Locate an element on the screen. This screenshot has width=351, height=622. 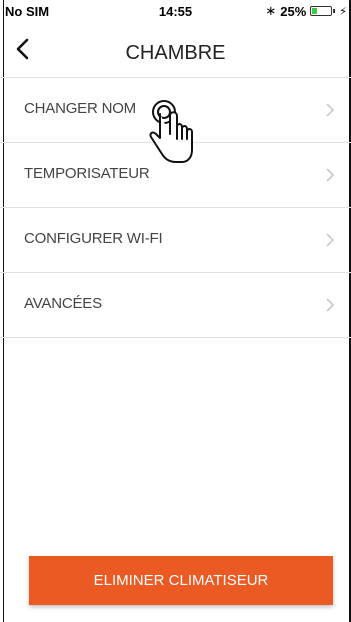
status-bar: No SIM 14:55 ∗ 25% ⚡ is located at coordinates (175, 11).